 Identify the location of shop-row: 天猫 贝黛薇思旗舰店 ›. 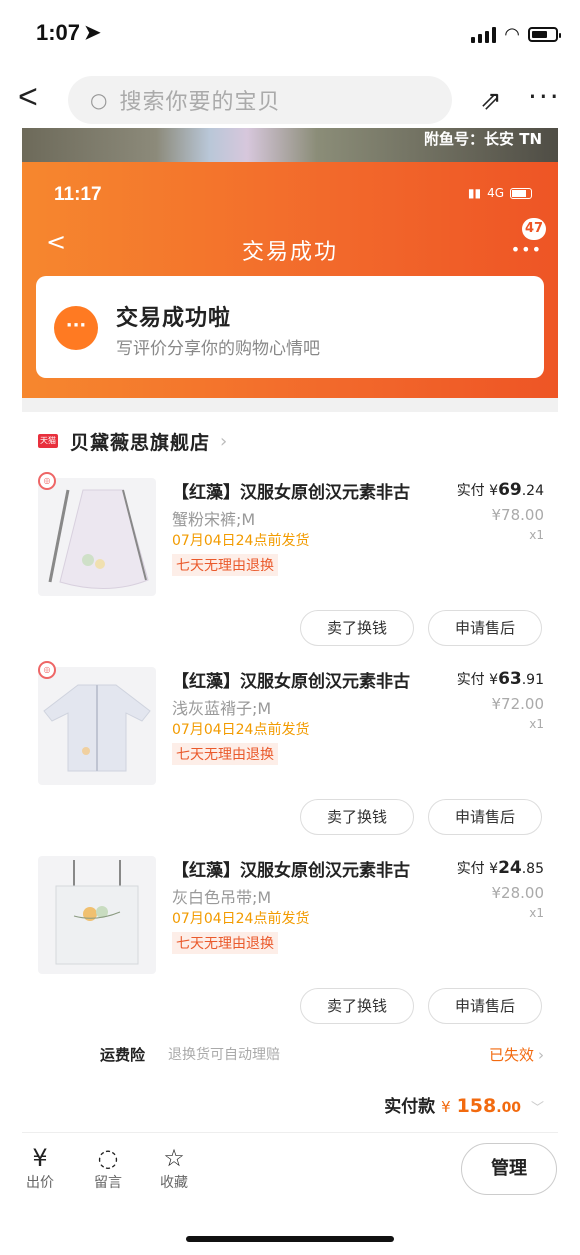
(132, 441).